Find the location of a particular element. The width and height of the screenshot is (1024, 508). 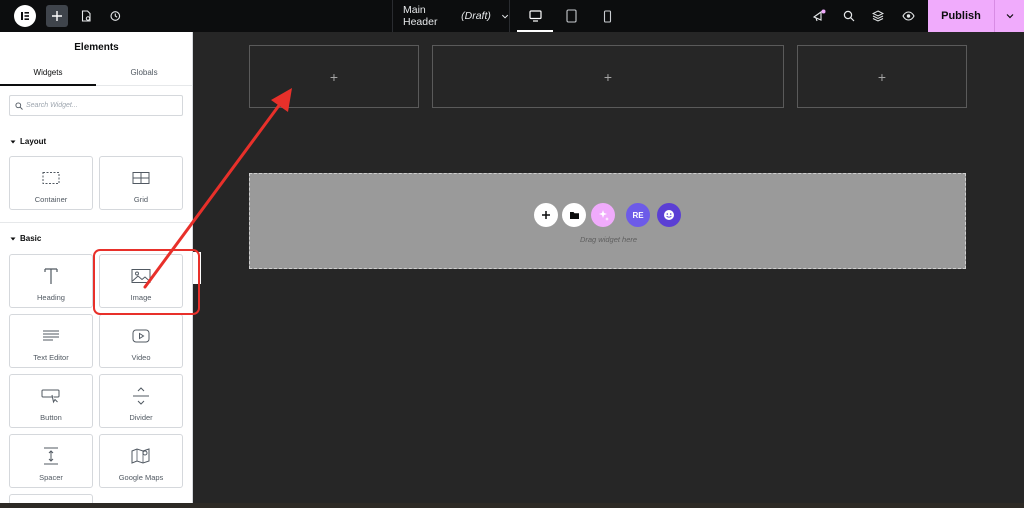

widget-label: Spacer is located at coordinates (51, 477).